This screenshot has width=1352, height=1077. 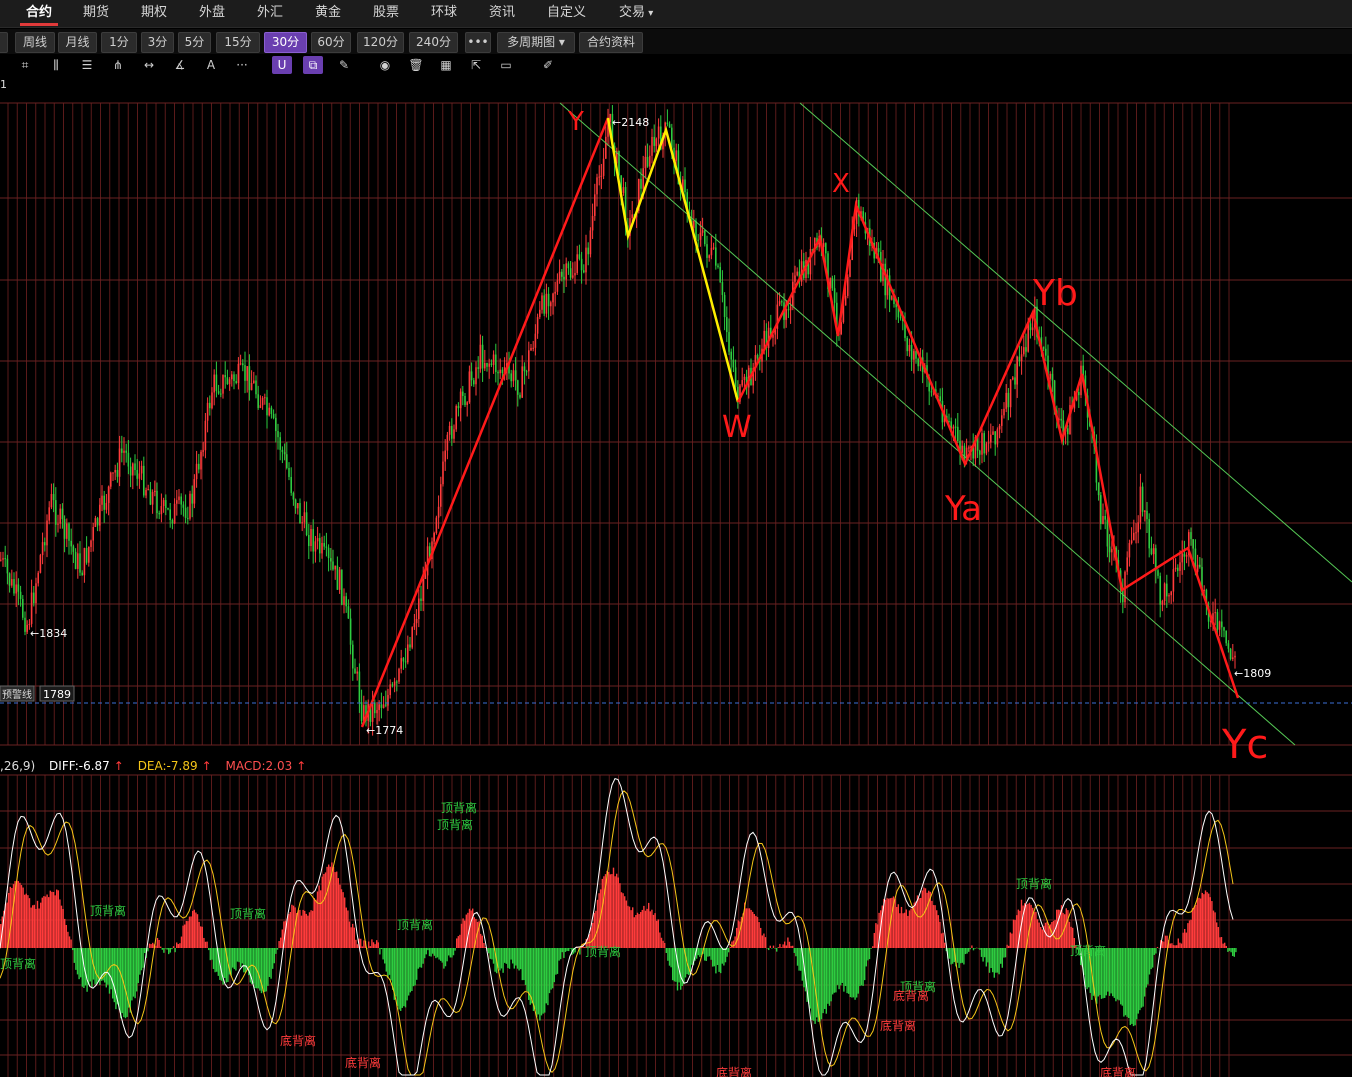 What do you see at coordinates (17, 693) in the screenshot?
I see `alert-line-button: 预警线` at bounding box center [17, 693].